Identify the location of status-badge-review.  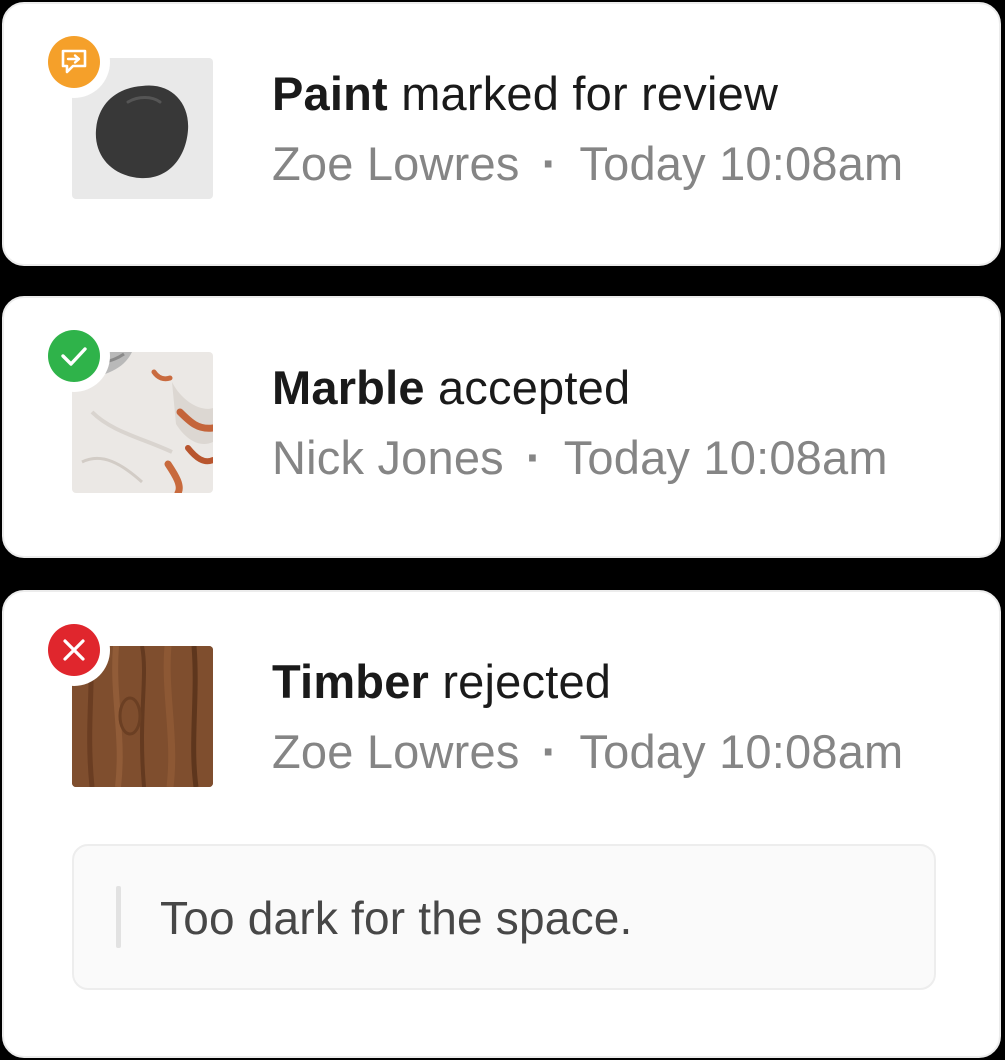
(74, 62).